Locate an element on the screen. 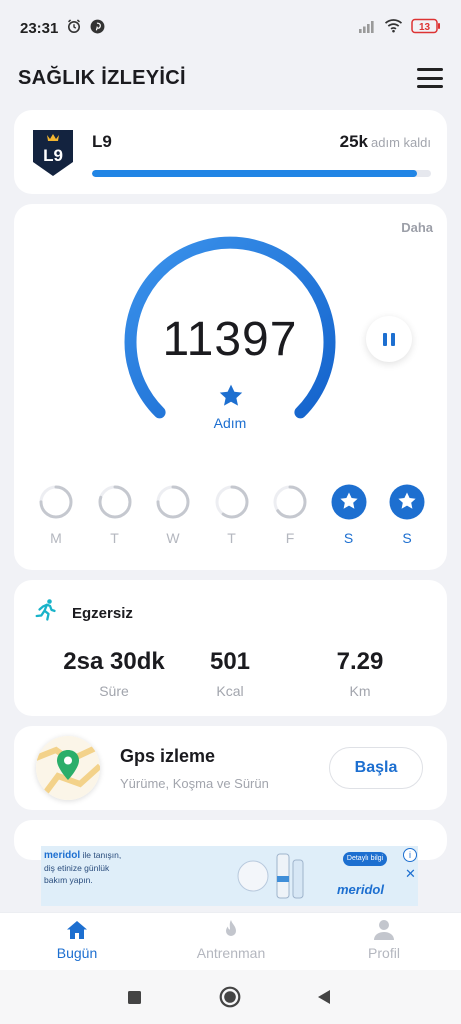 Image resolution: width=461 pixels, height=1024 pixels. stat-kcal: 501 Kcal is located at coordinates (230, 673).